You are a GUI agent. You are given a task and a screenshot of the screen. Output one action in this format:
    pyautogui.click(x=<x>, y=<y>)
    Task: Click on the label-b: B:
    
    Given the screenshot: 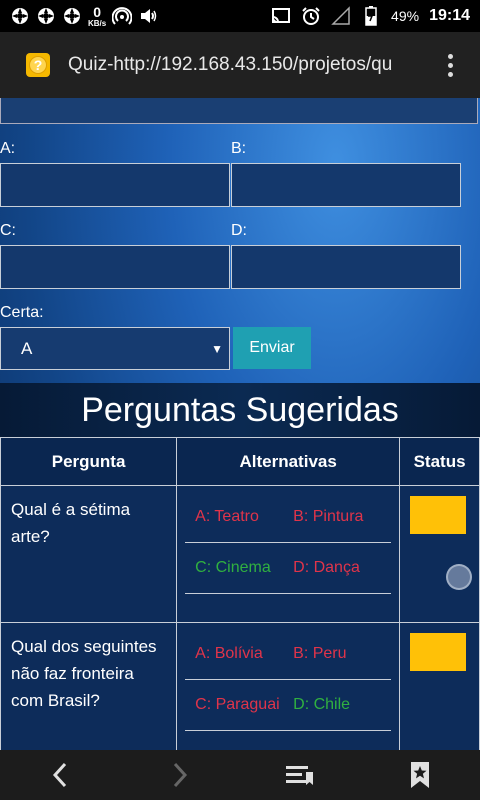 What is the action you would take?
    pyautogui.click(x=239, y=148)
    